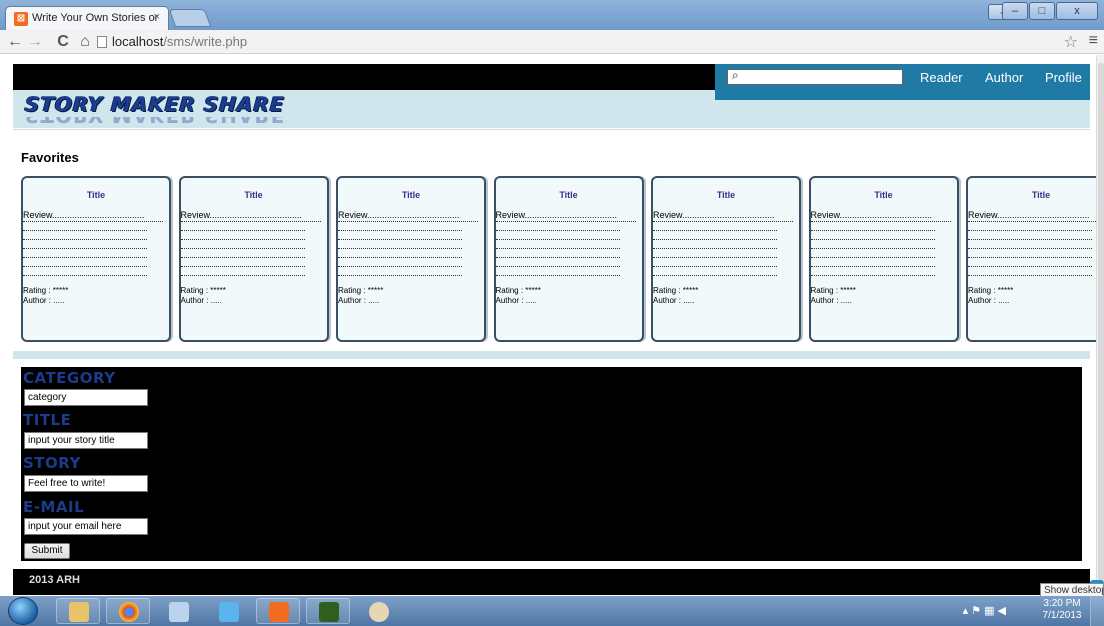 The width and height of the screenshot is (1104, 626). I want to click on chrome-icon, so click(129, 612).